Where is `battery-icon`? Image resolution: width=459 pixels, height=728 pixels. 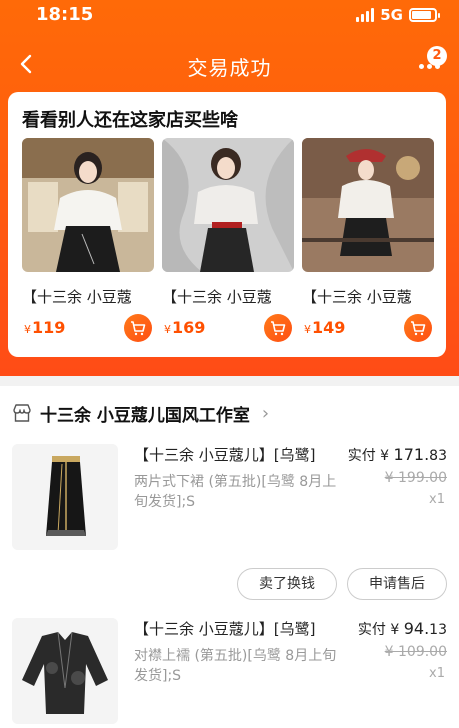
battery-icon is located at coordinates (424, 15).